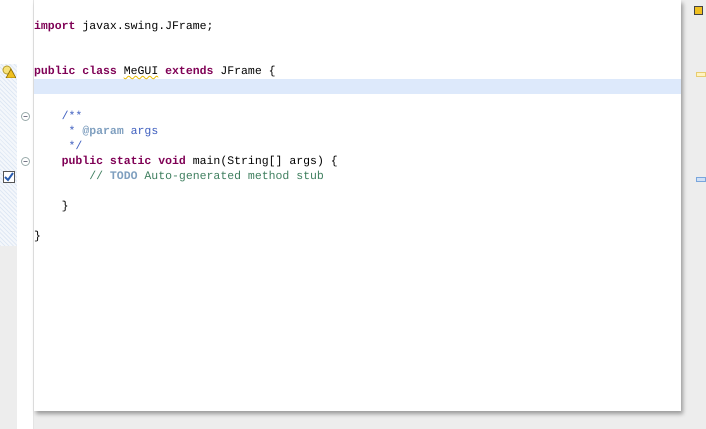  I want to click on code-text: JFrame {, so click(248, 71).